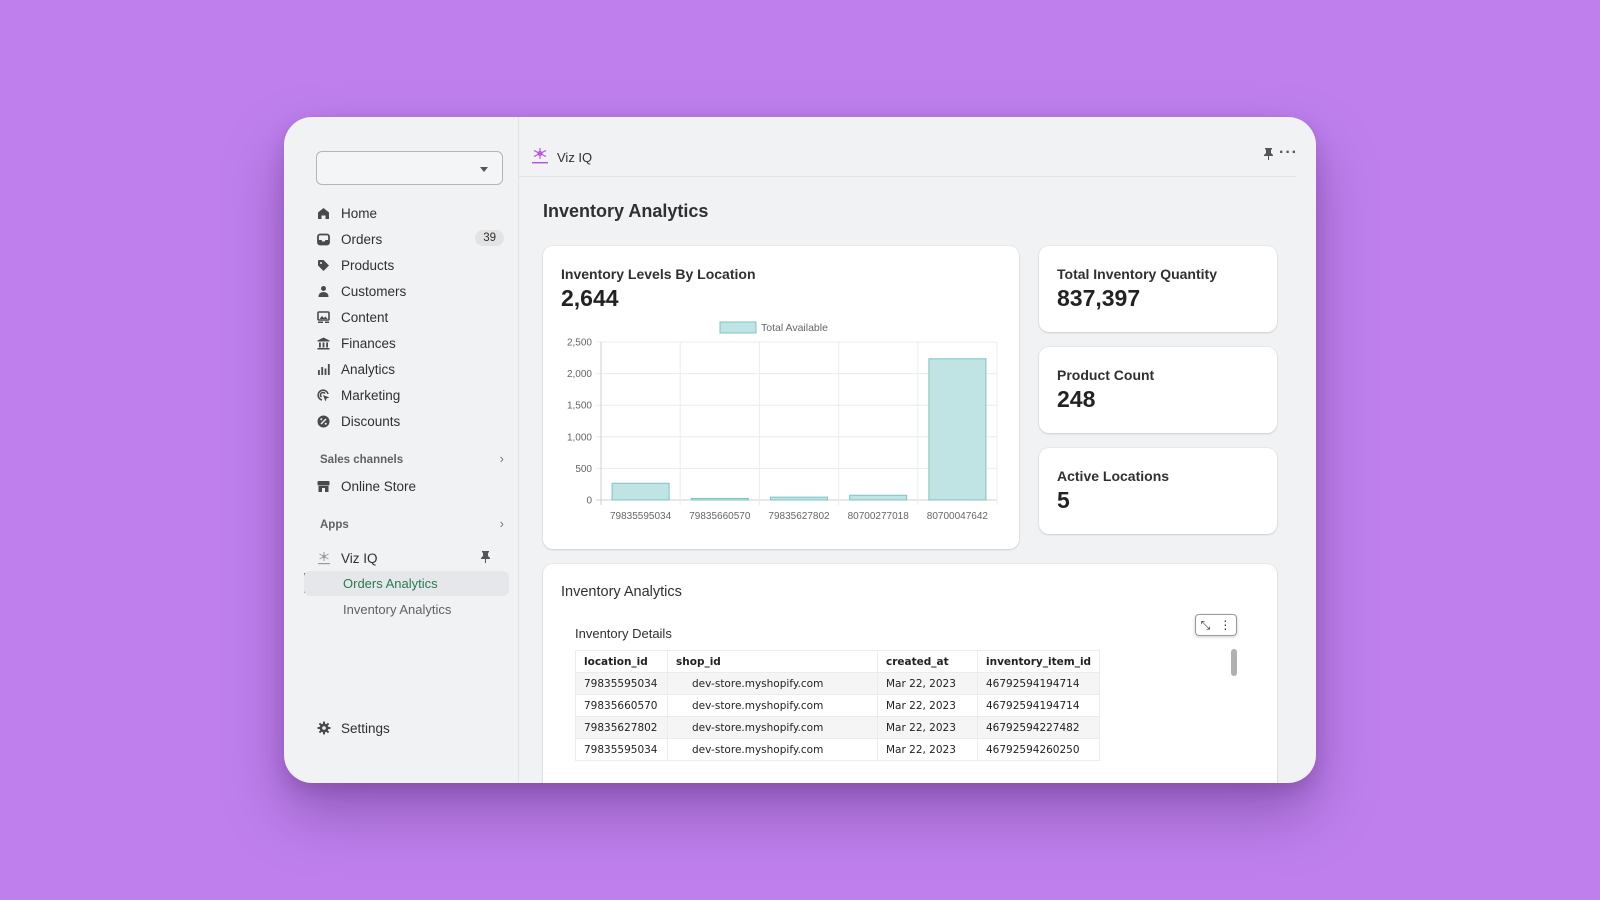 Image resolution: width=1600 pixels, height=900 pixels. Describe the element at coordinates (365, 317) in the screenshot. I see `nav-label: Content` at that location.